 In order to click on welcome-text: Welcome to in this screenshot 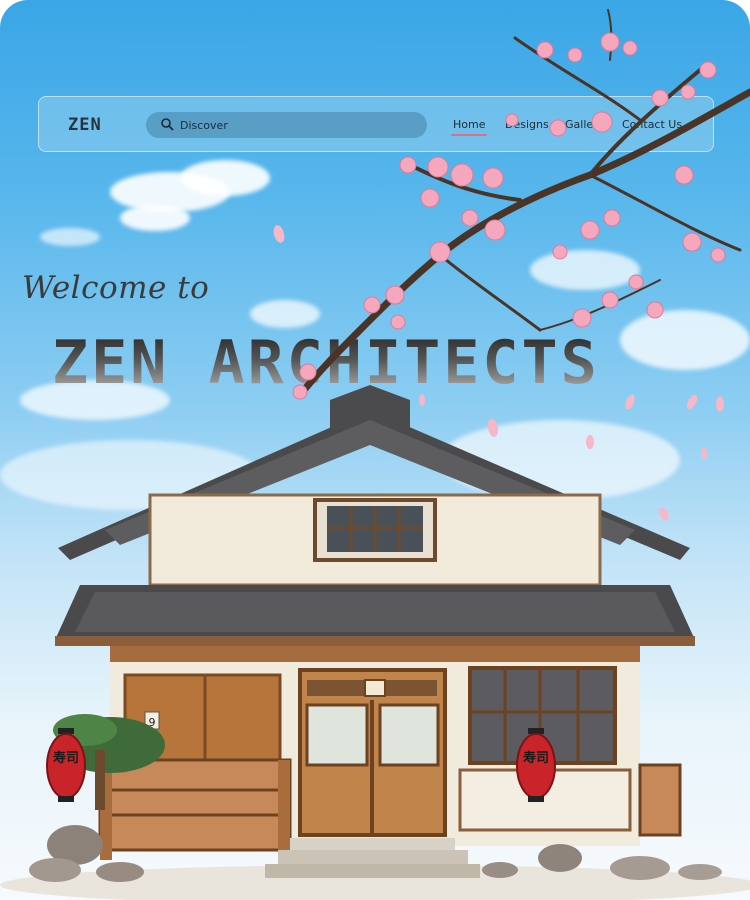, I will do `click(116, 288)`.